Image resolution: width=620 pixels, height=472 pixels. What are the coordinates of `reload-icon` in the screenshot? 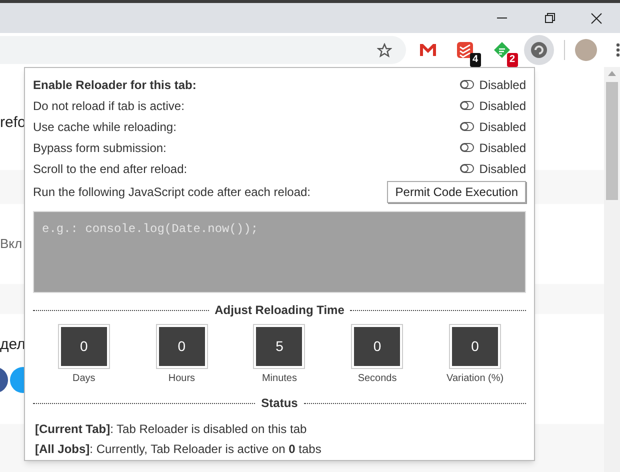 It's located at (539, 50).